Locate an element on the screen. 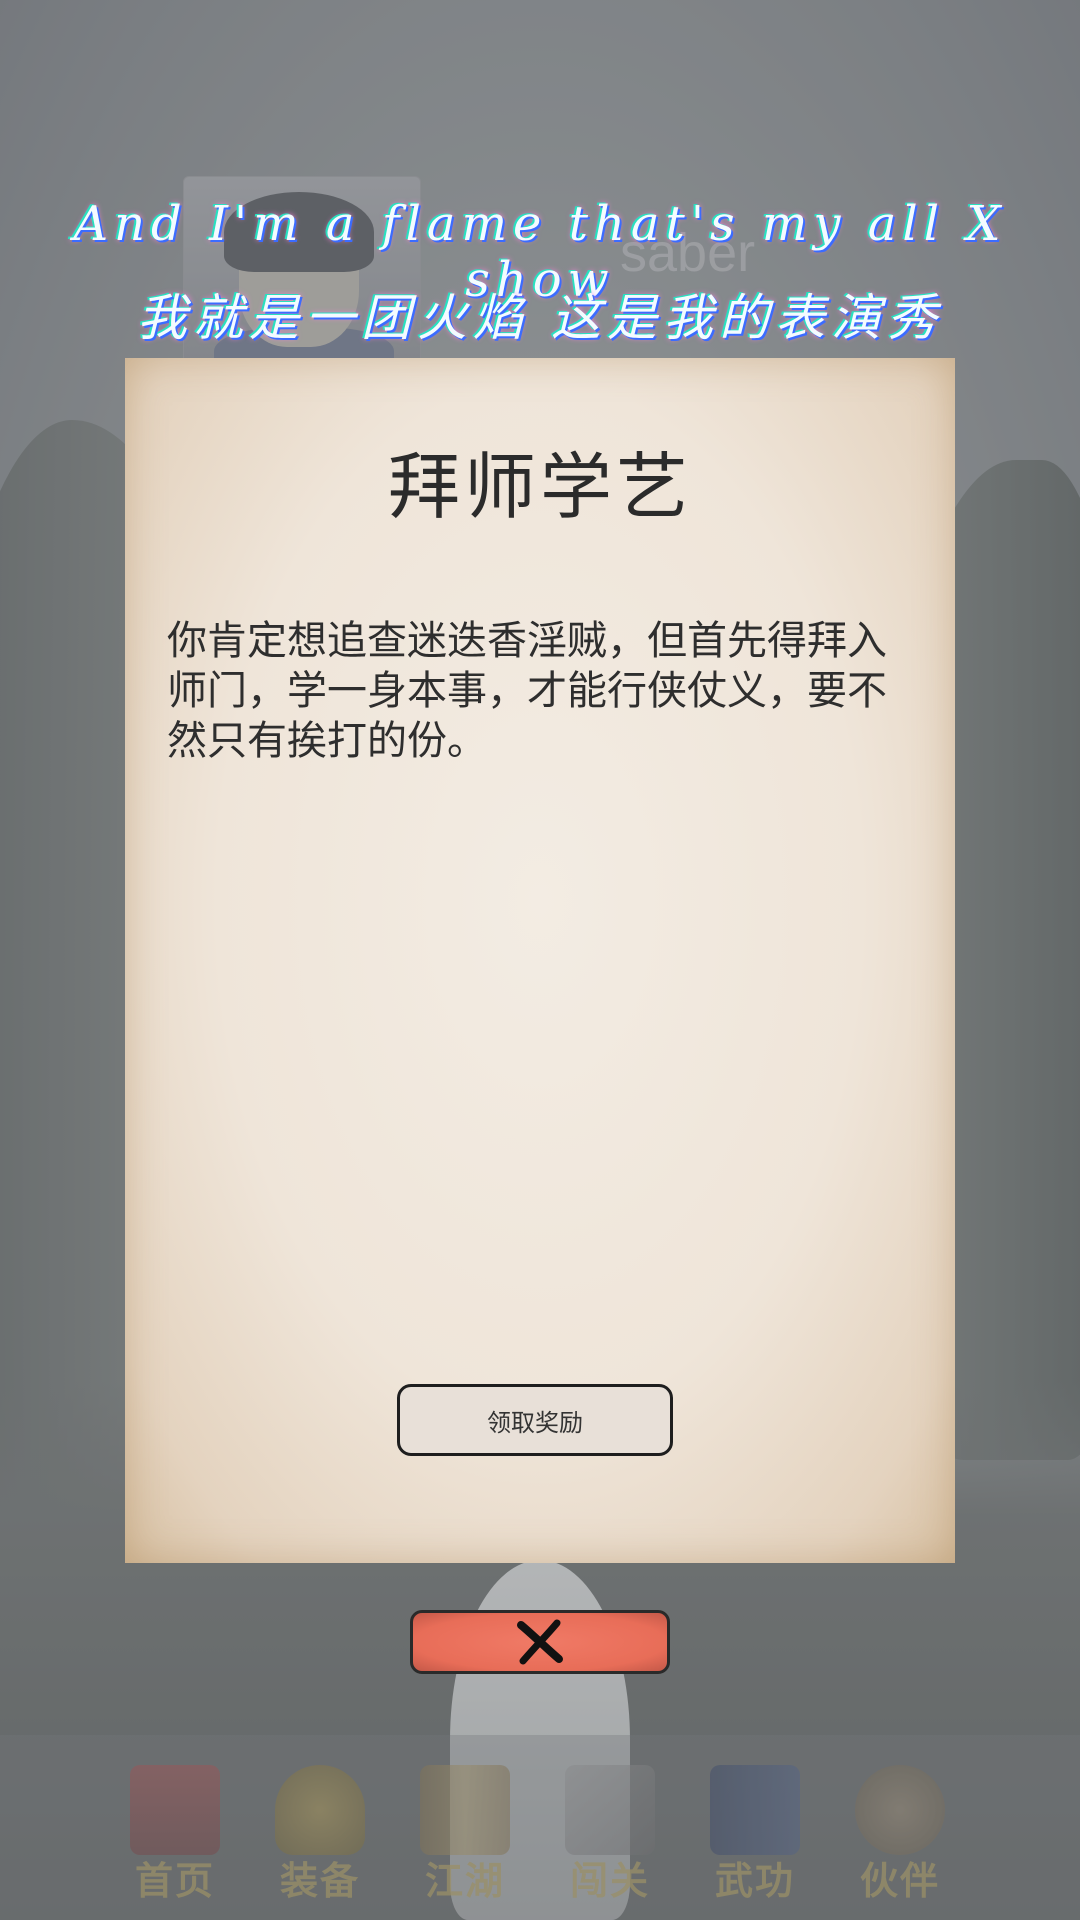  claim-reward-button: 领取奖励 is located at coordinates (535, 1420).